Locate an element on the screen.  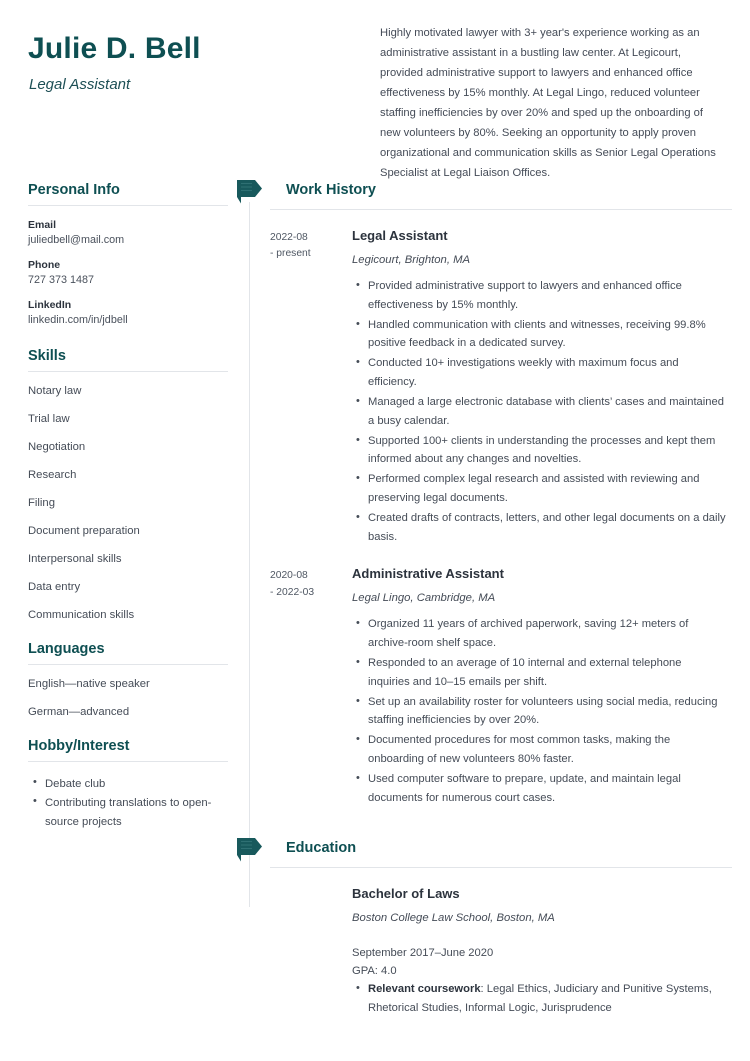
contact-label: Email is located at coordinates (42, 225).